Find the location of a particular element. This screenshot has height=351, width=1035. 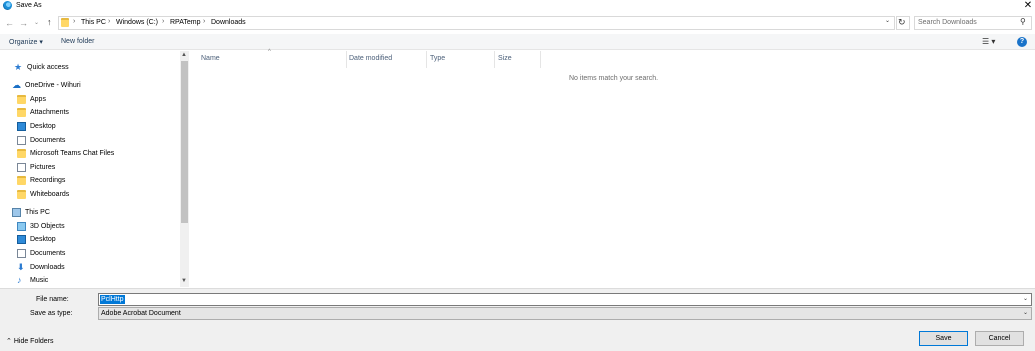

column-header-date-modified: Date modified is located at coordinates (370, 58).